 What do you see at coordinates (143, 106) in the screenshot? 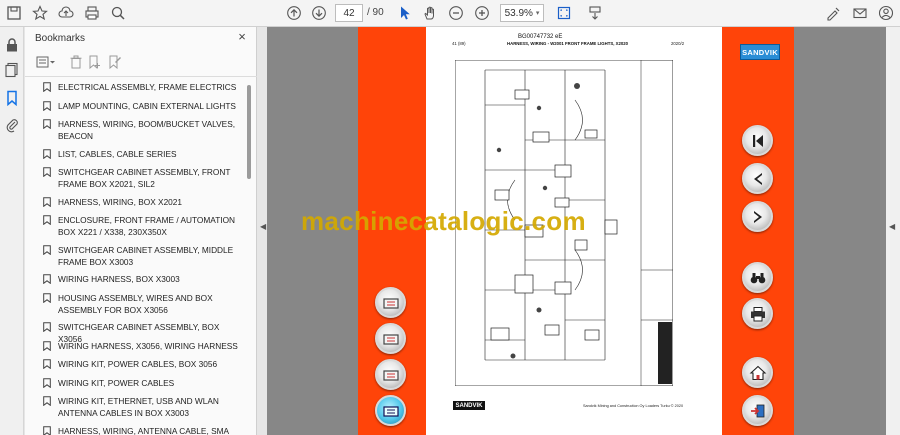
I see `bookmark-item: LAMP MOUNTING, CABIN EXTERNAL LIGHTS` at bounding box center [143, 106].